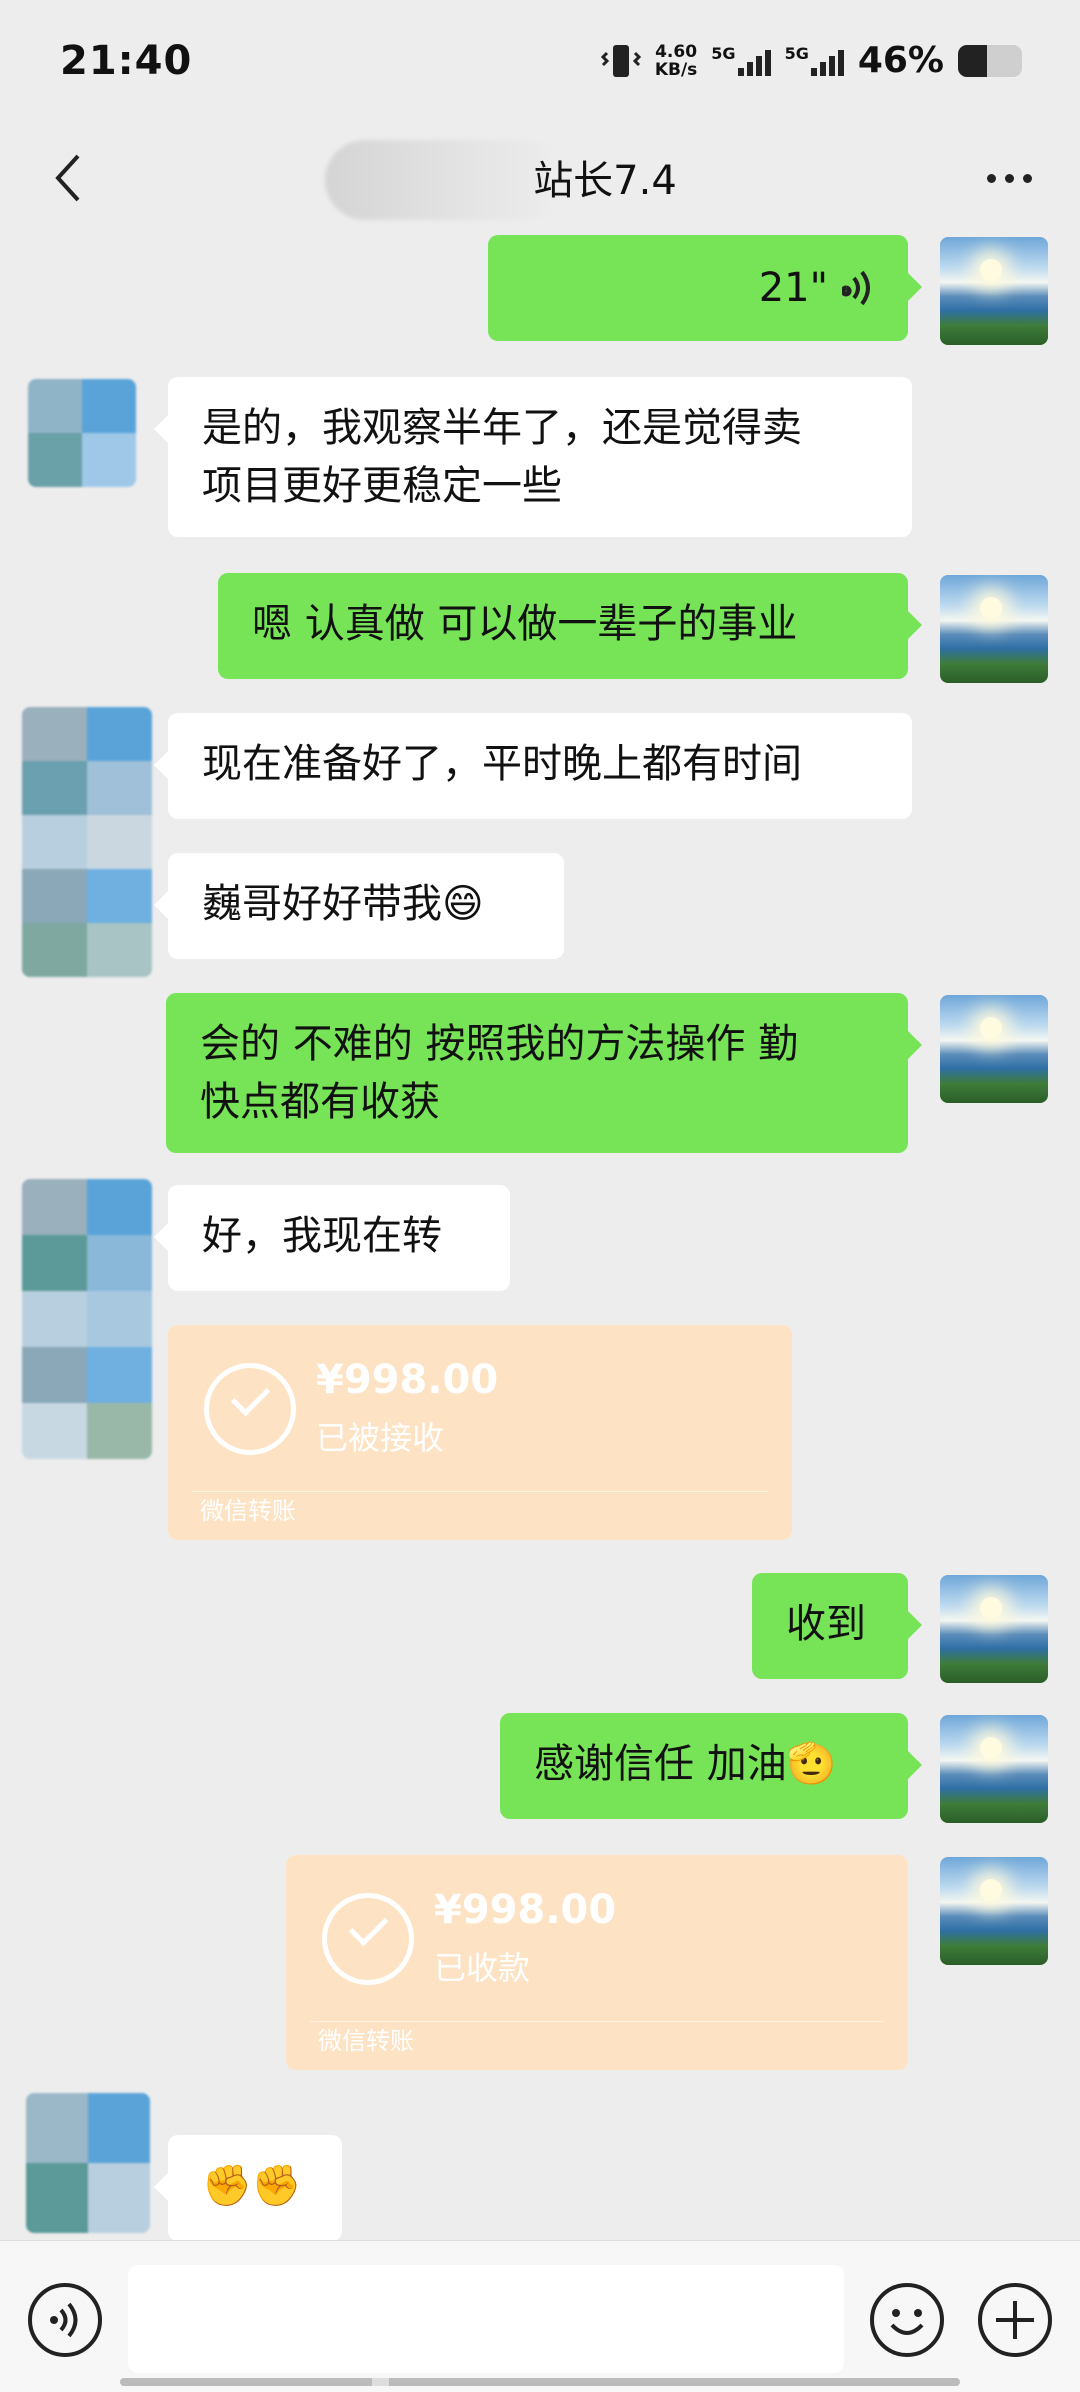  Describe the element at coordinates (320, 1102) in the screenshot. I see `message-text-line: 快点都有收获` at that location.